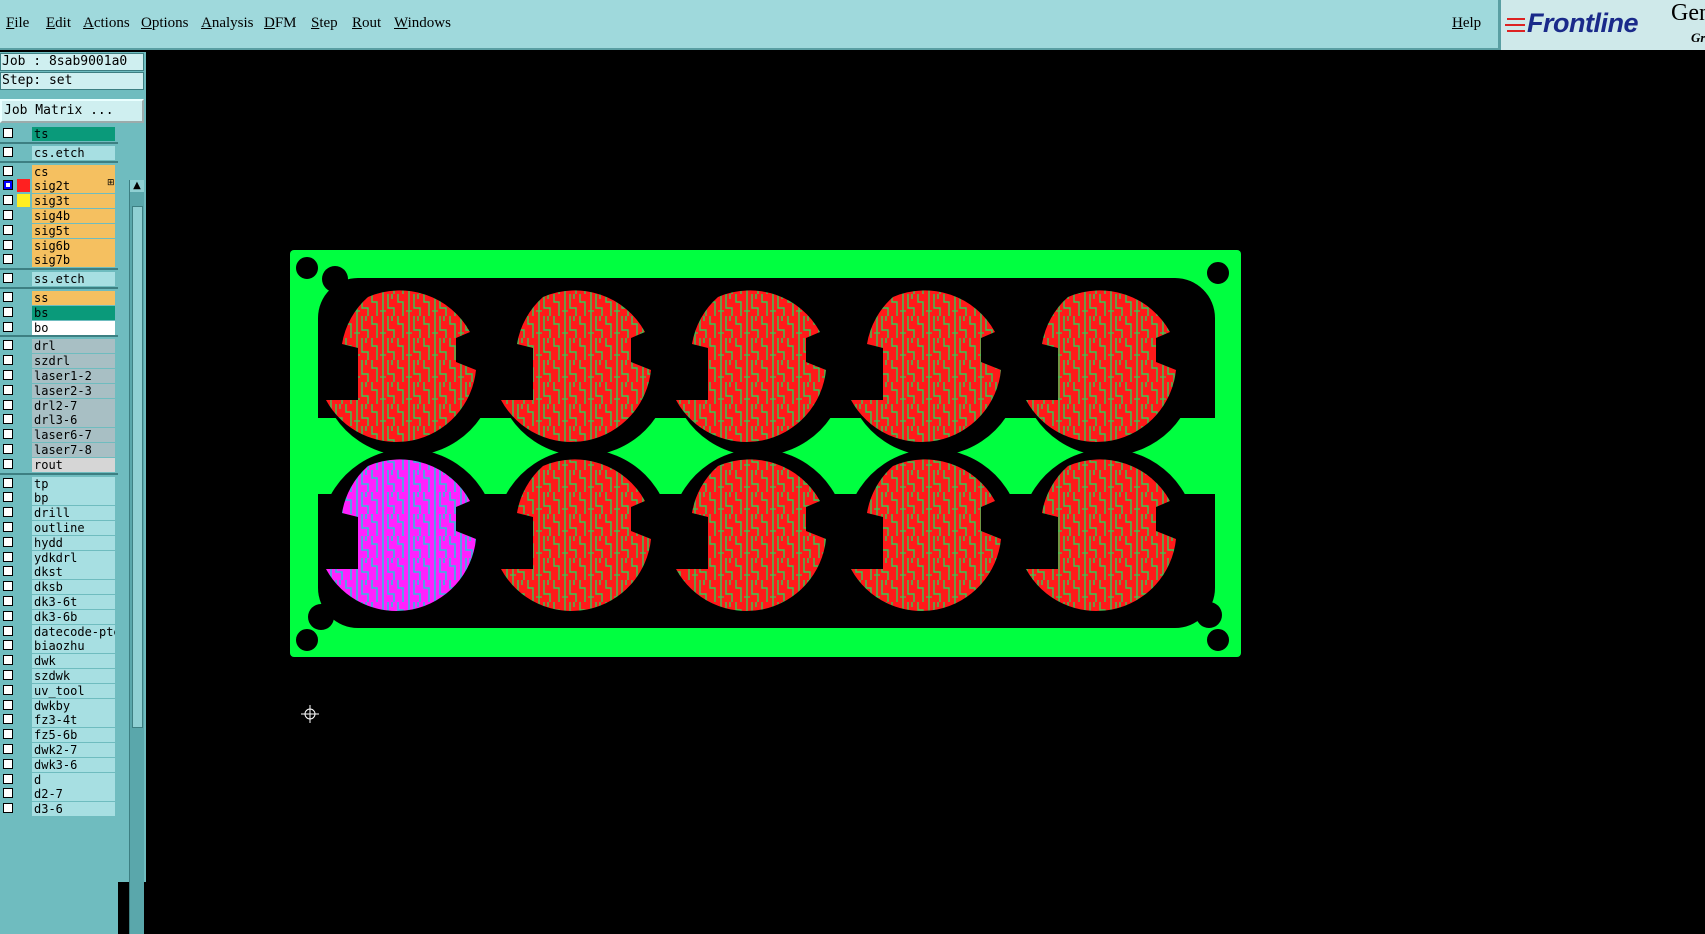 The height and width of the screenshot is (934, 1705). I want to click on layer-row-sig6b: sig6b, so click(59, 246).